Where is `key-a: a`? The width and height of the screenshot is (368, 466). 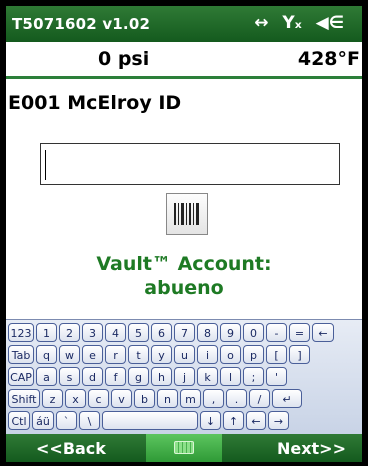 key-a: a is located at coordinates (46, 376).